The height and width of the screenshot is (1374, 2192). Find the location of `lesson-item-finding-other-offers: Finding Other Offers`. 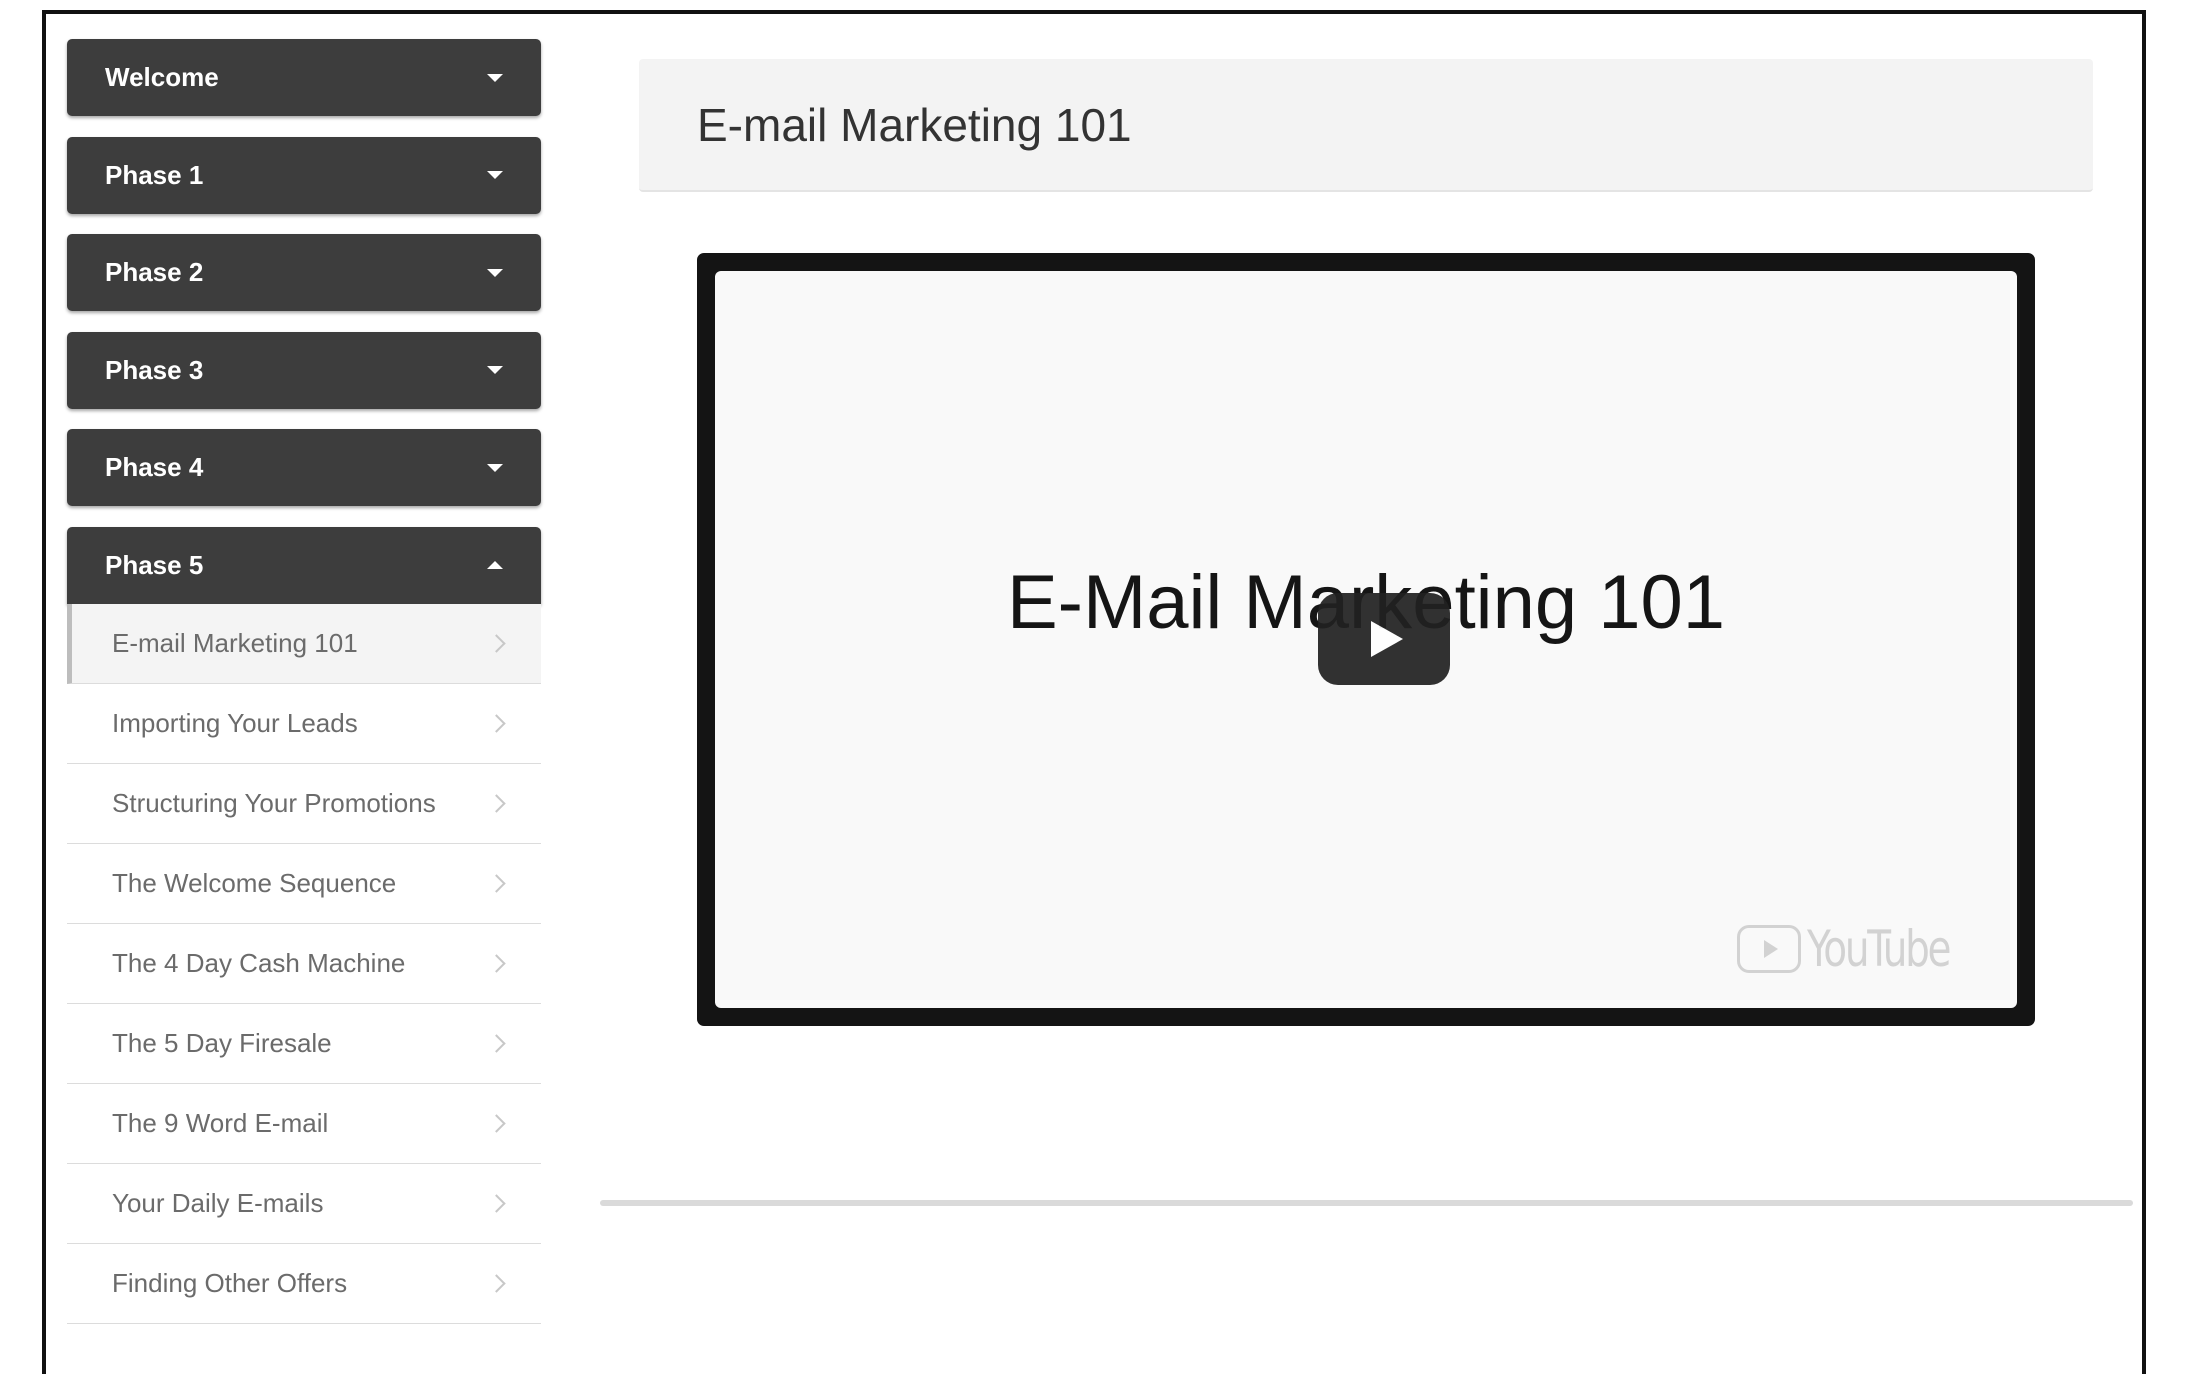

lesson-item-finding-other-offers: Finding Other Offers is located at coordinates (304, 1284).